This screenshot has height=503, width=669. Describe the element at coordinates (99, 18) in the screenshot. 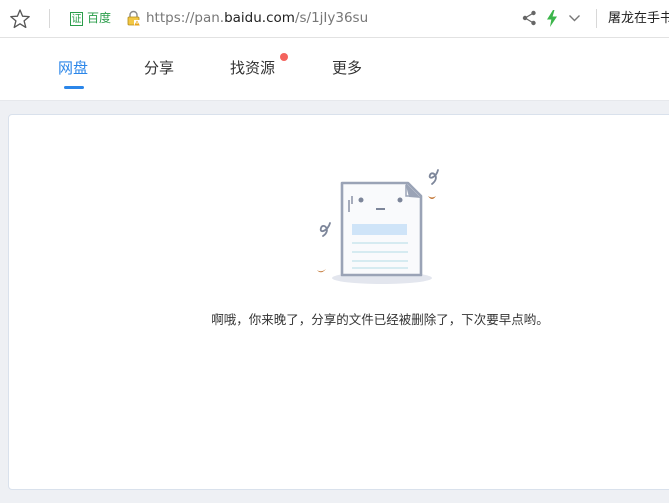

I see `cert-label: 百度` at that location.